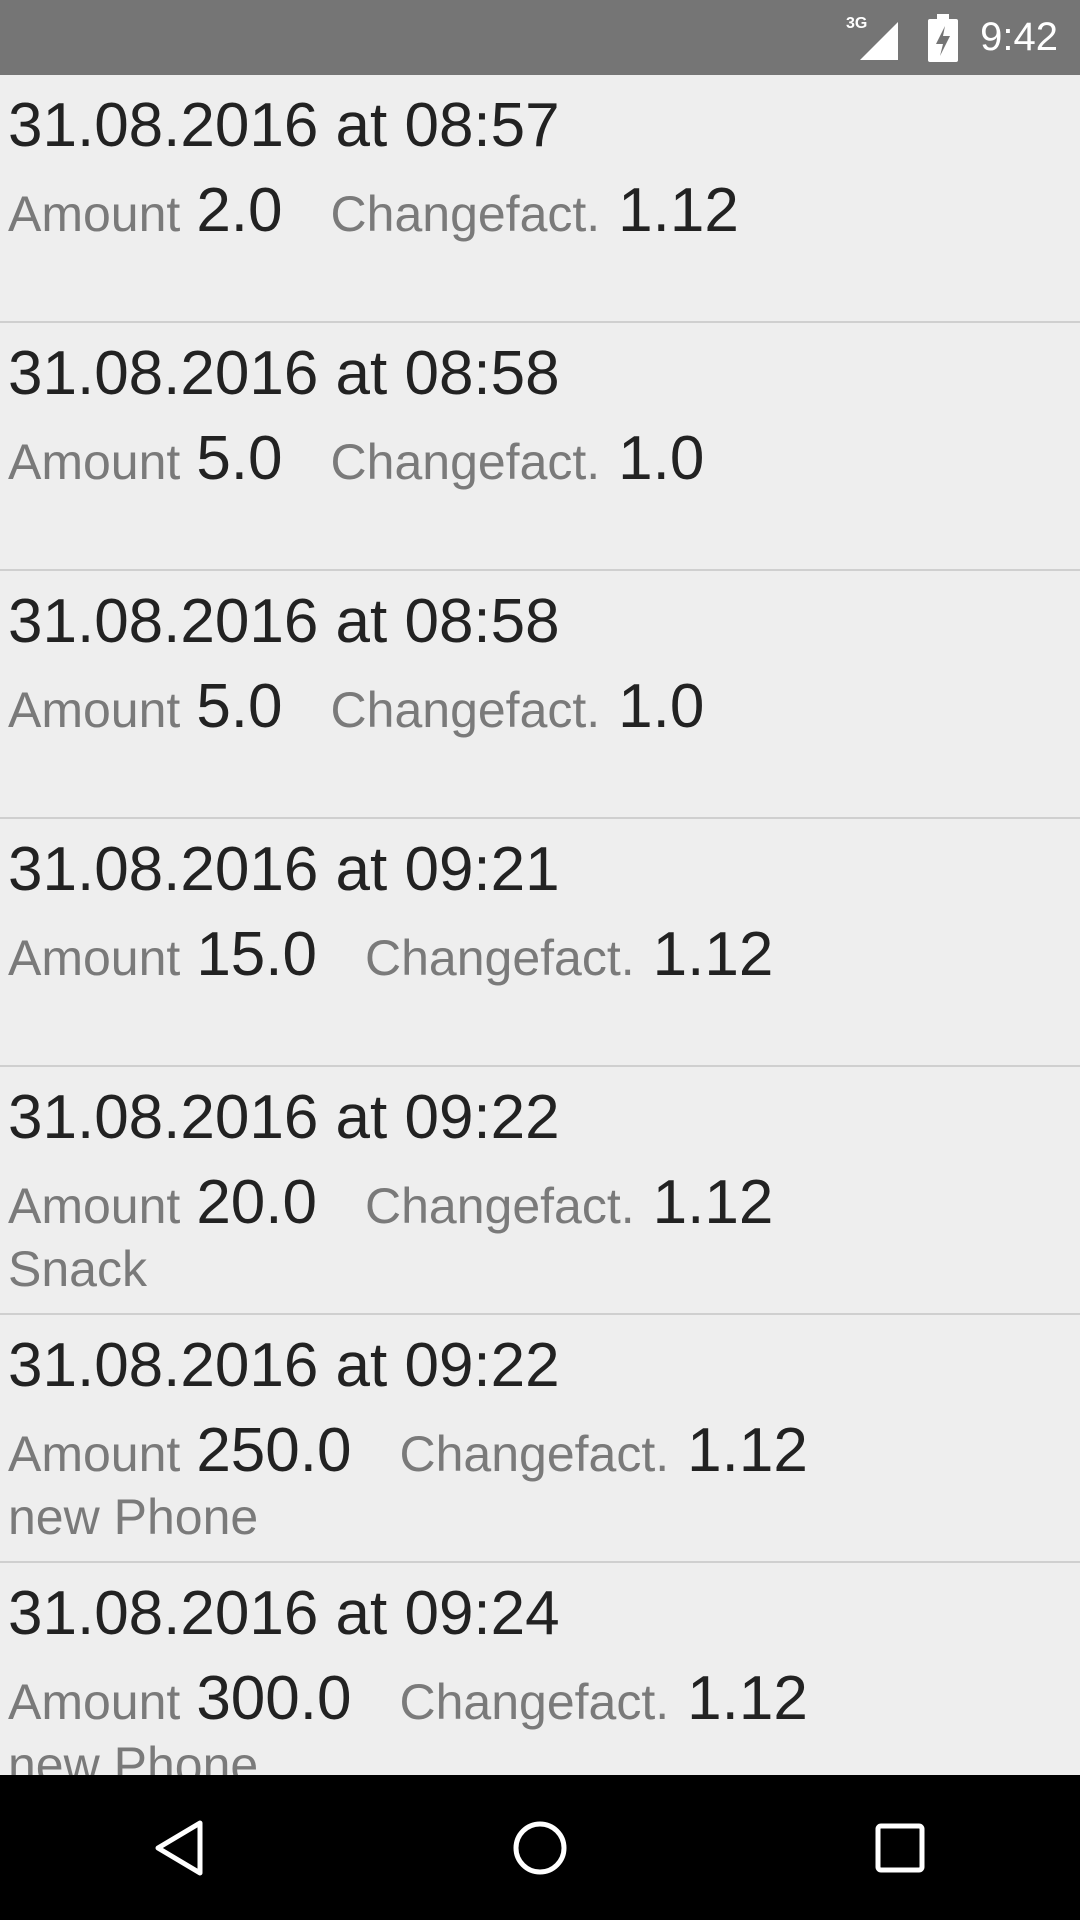 Image resolution: width=1080 pixels, height=1920 pixels. What do you see at coordinates (274, 1698) in the screenshot?
I see `amount-value: 300.0` at bounding box center [274, 1698].